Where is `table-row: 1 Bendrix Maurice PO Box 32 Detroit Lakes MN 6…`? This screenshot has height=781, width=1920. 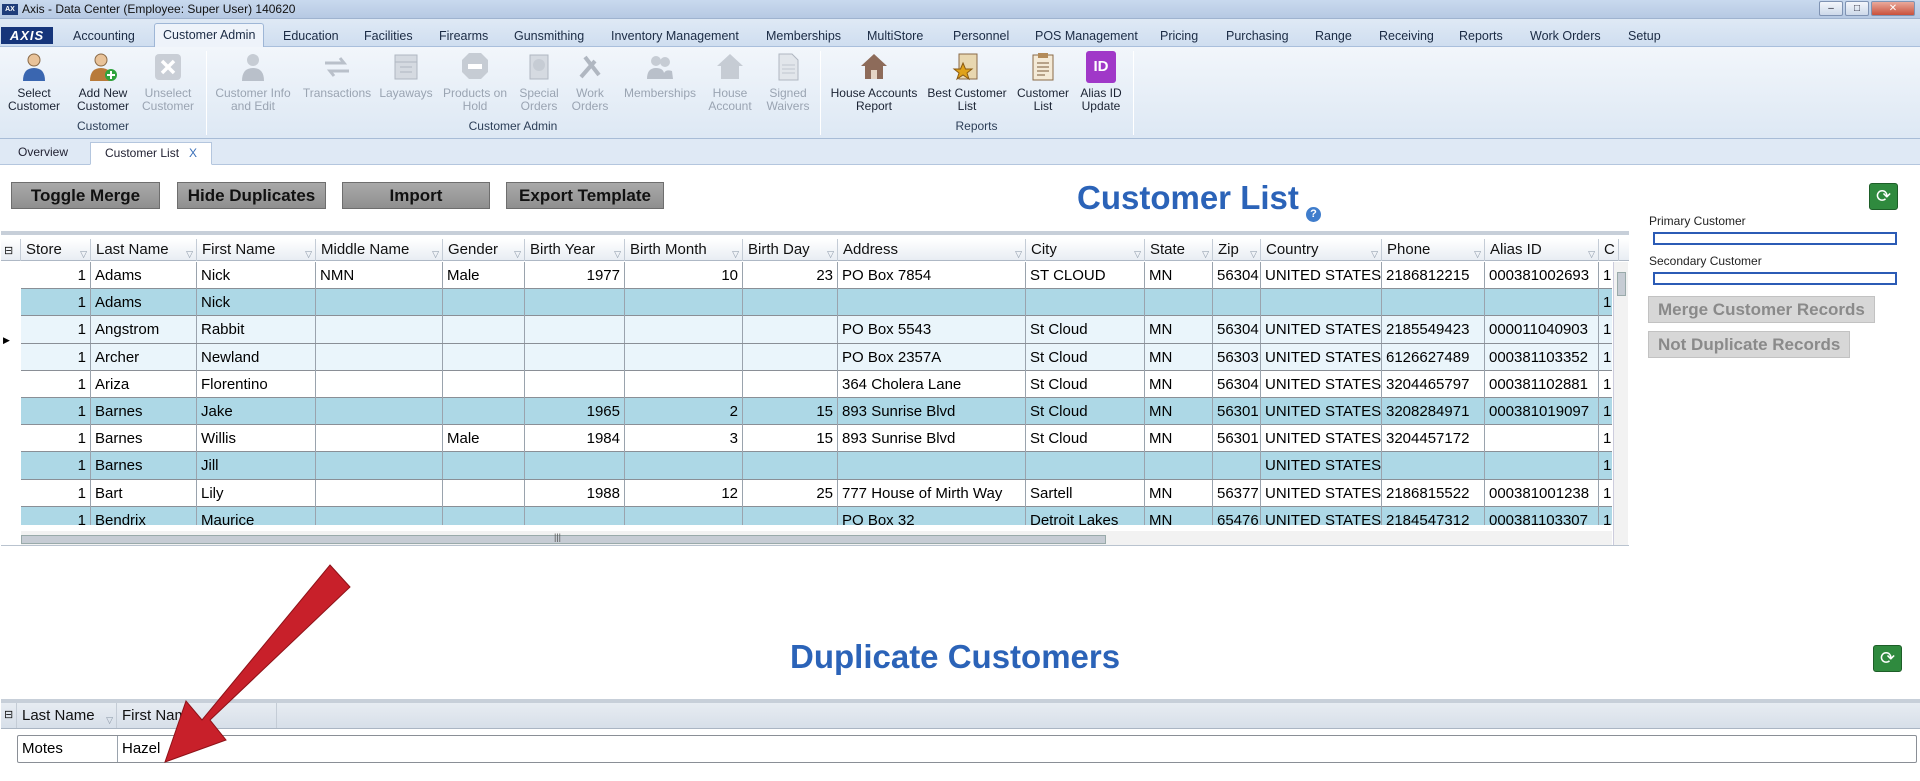 table-row: 1 Bendrix Maurice PO Box 32 Detroit Lakes MN 6… is located at coordinates (816, 515).